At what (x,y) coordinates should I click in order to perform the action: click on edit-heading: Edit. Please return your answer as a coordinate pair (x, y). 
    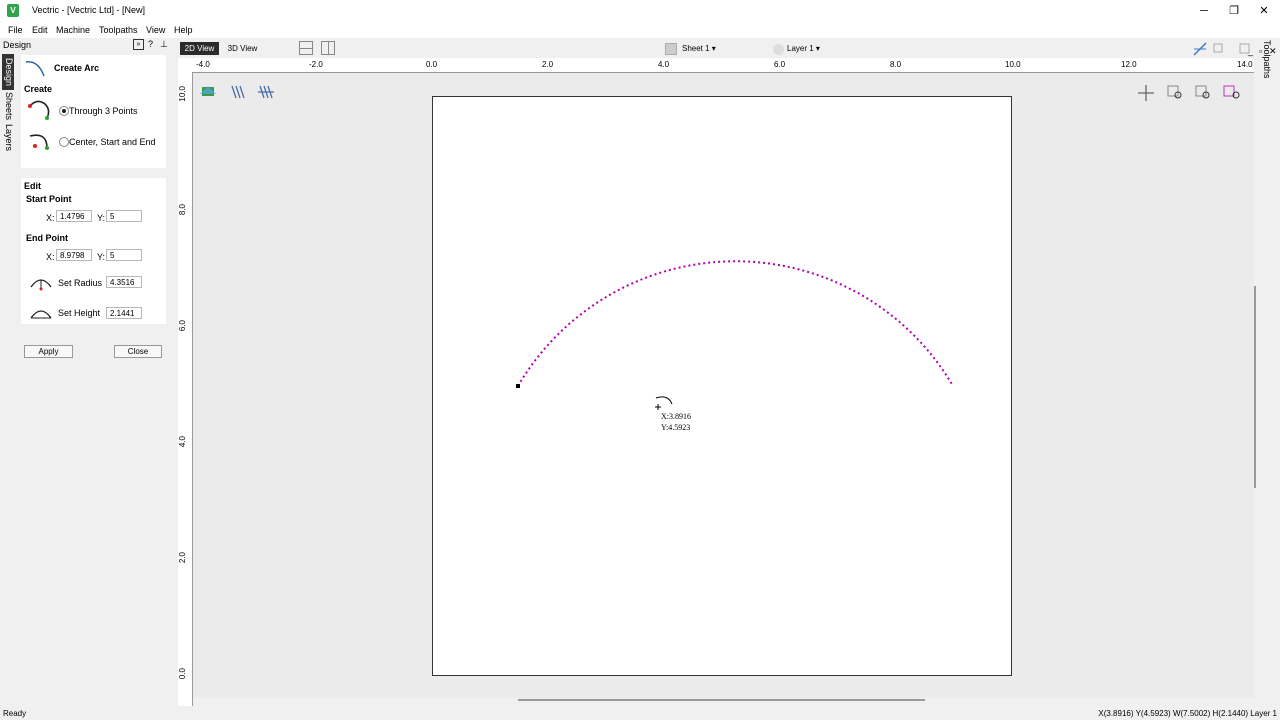
    Looking at the image, I should click on (32, 186).